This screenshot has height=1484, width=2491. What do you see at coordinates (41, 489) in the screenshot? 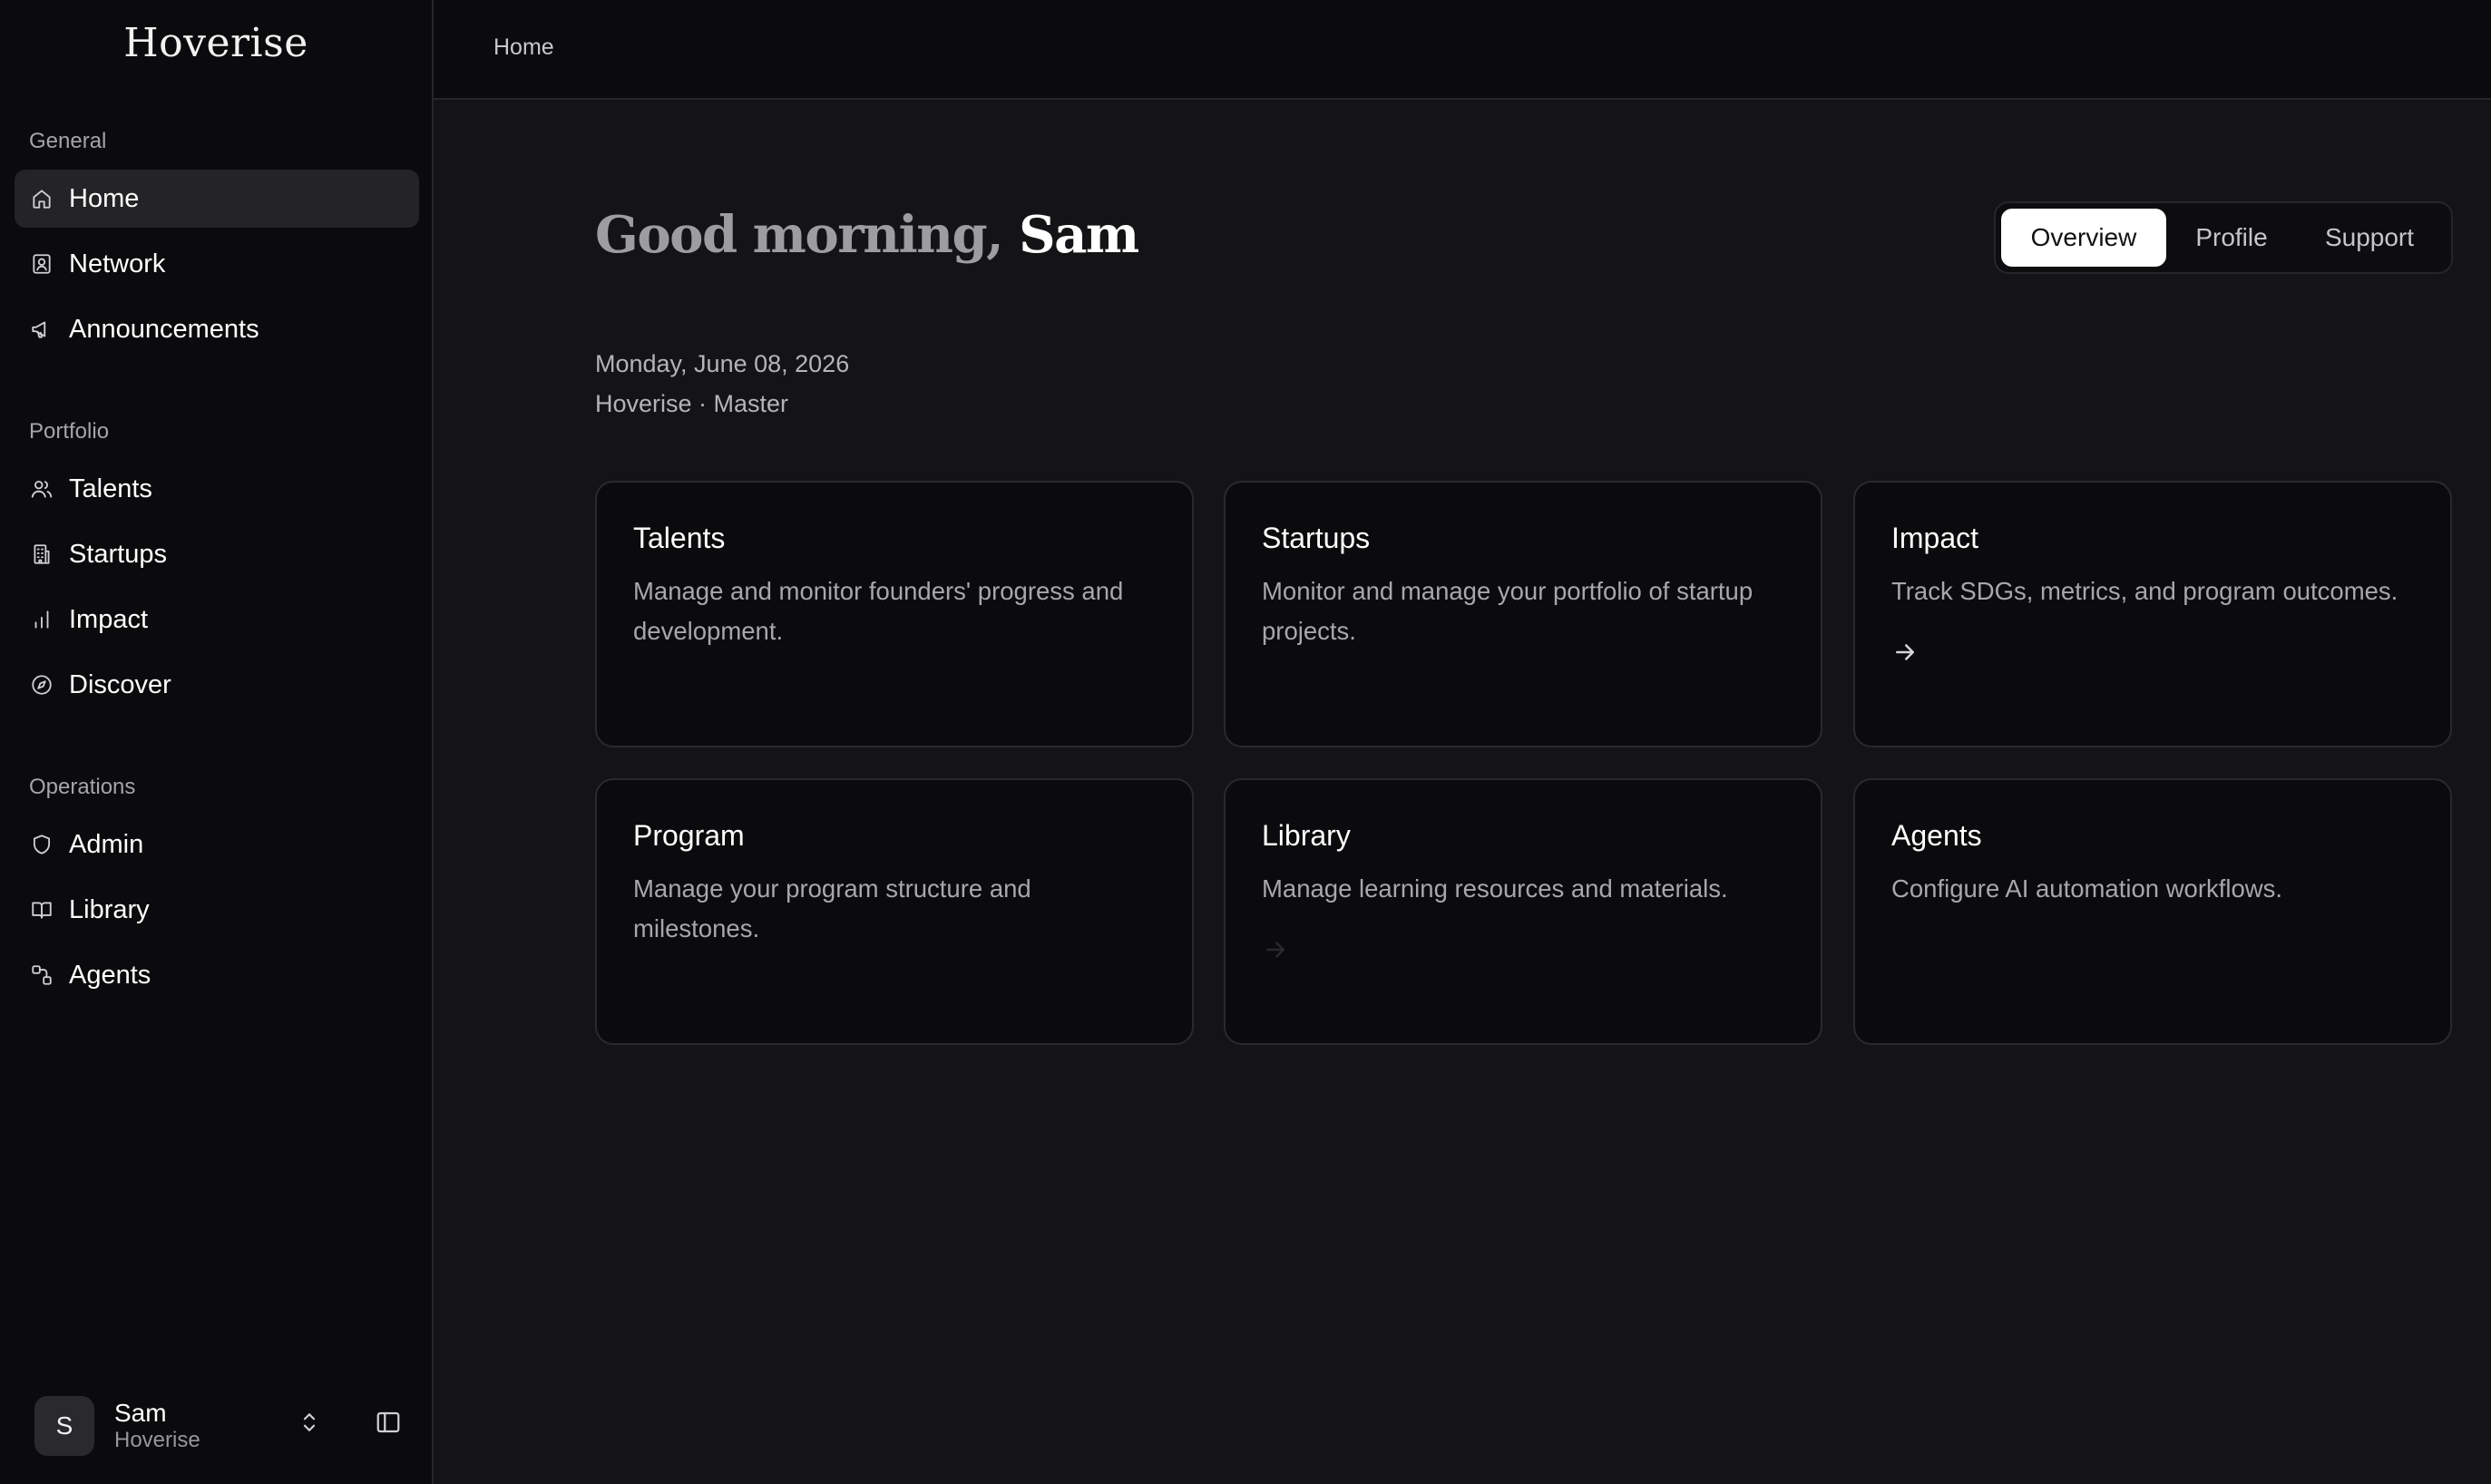
I see `users-icon` at bounding box center [41, 489].